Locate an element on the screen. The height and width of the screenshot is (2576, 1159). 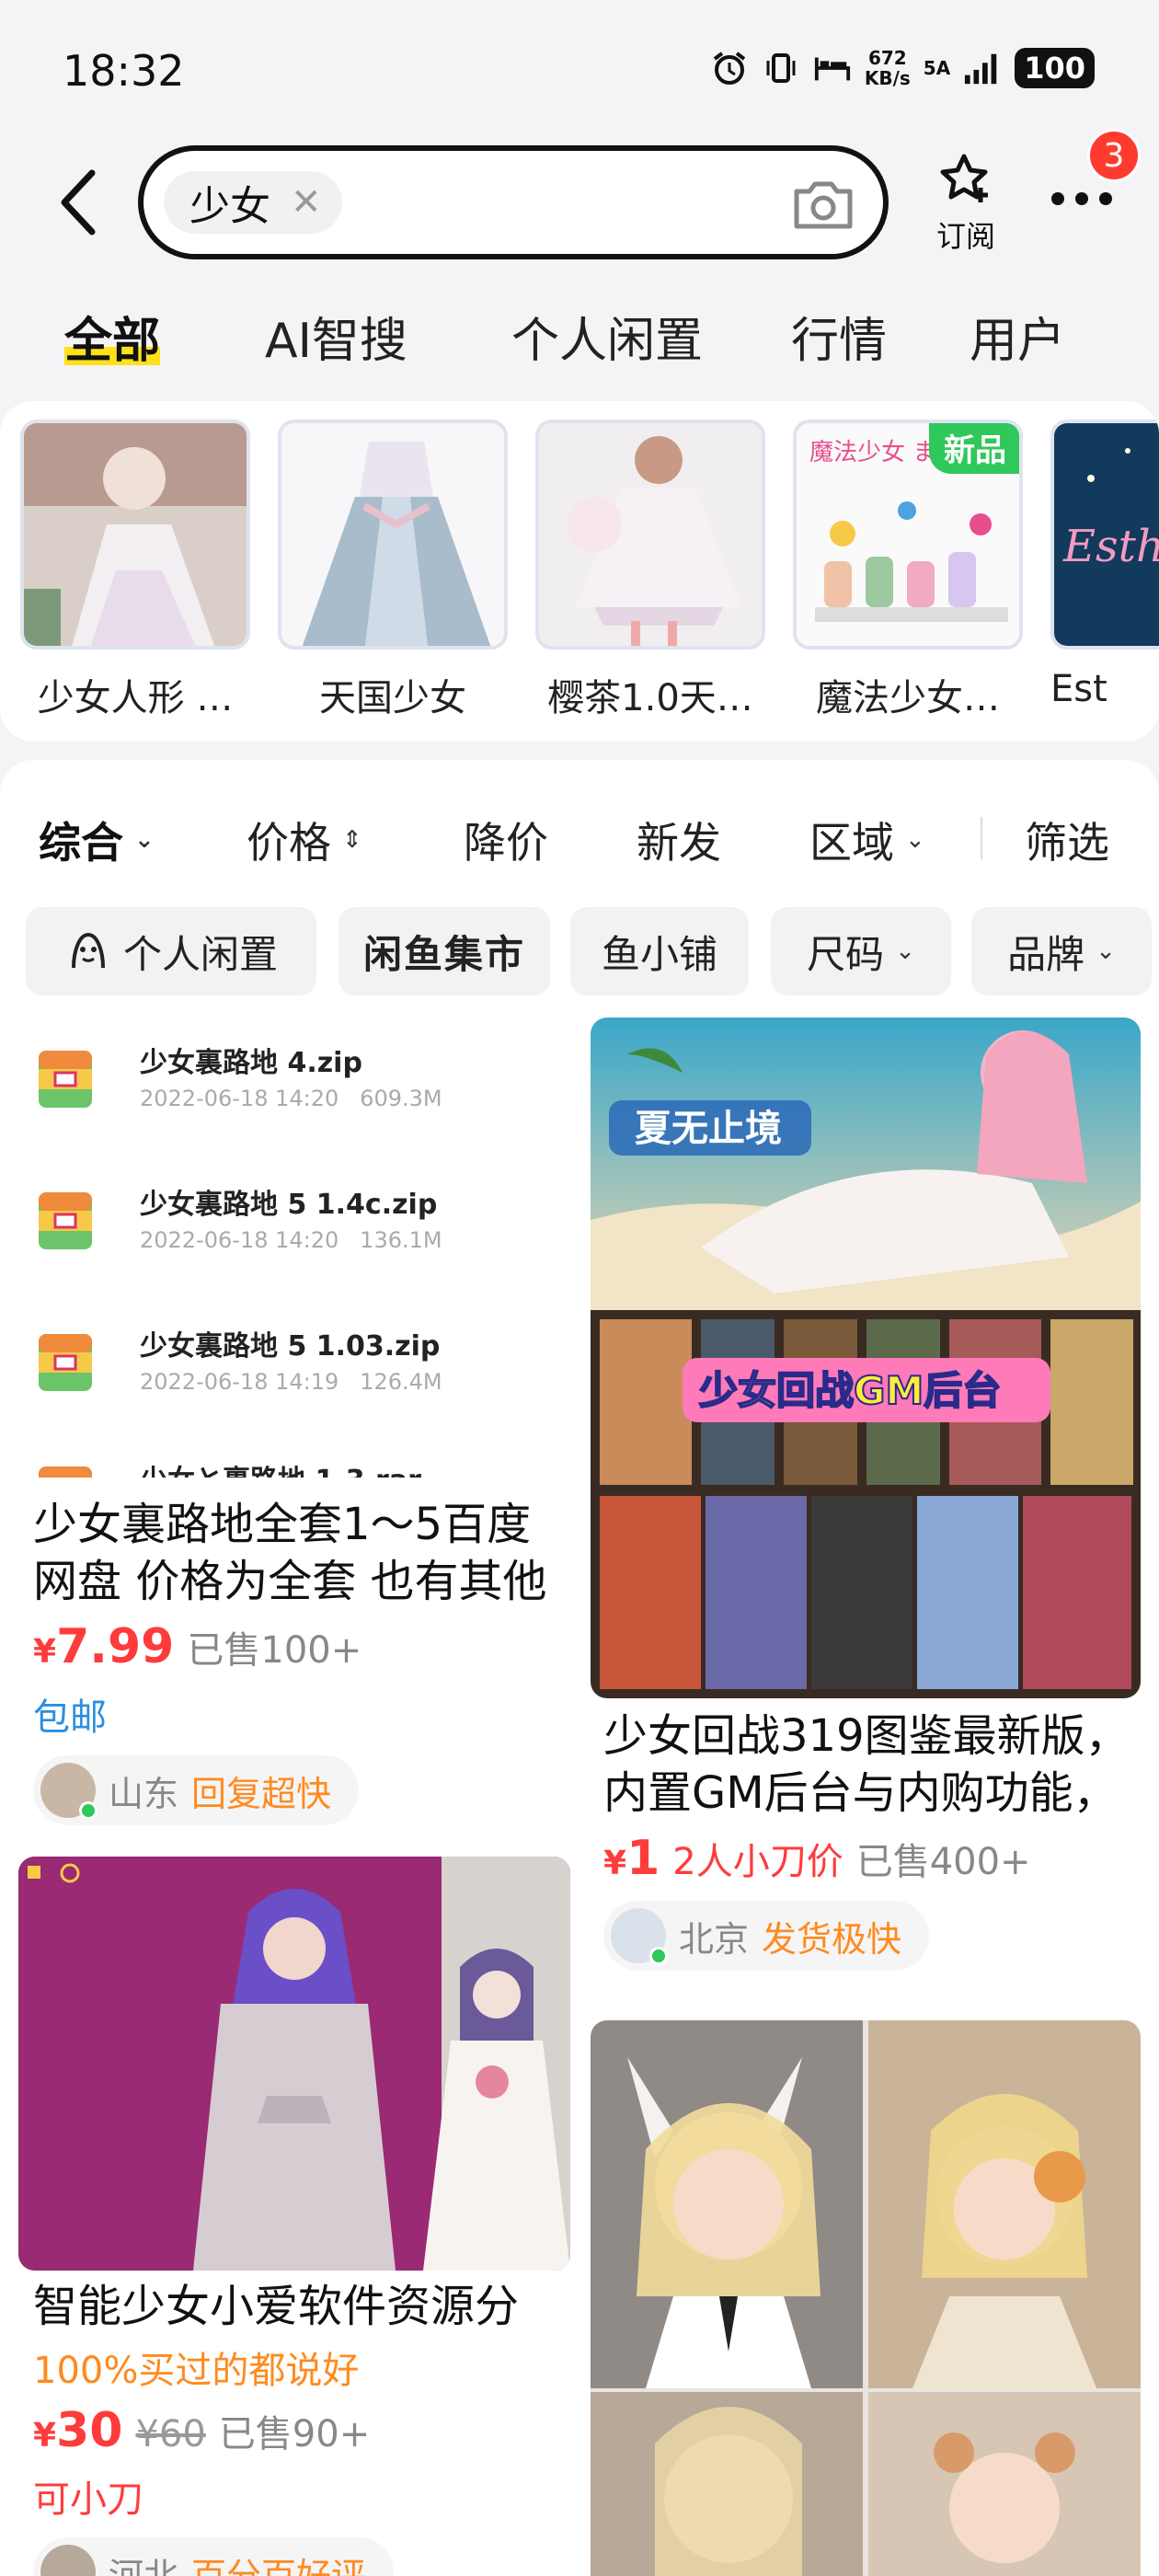
star-plus-icon is located at coordinates (964, 178).